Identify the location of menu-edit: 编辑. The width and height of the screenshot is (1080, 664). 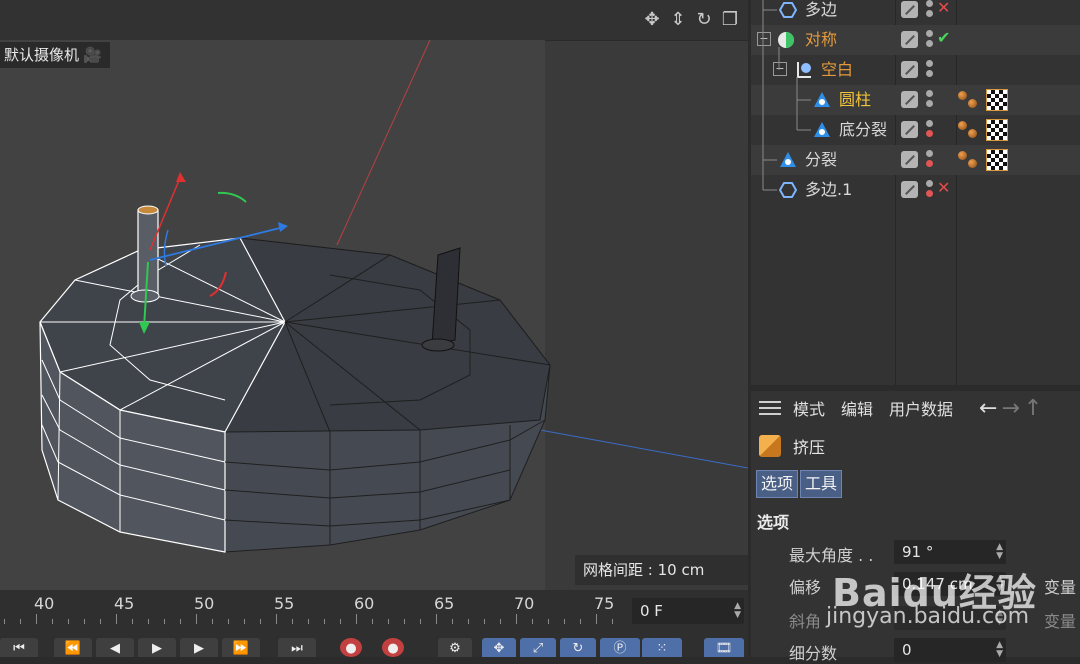
(857, 408).